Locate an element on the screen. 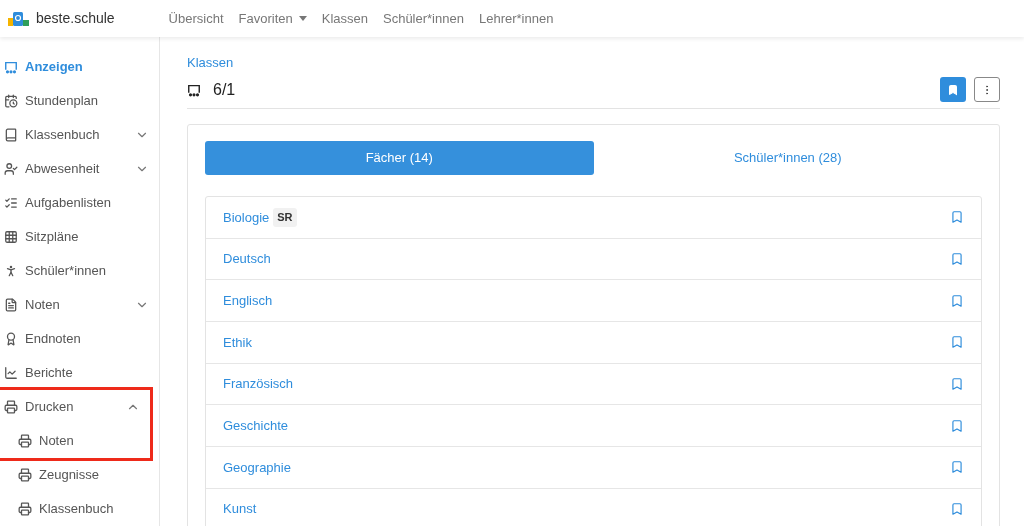 This screenshot has height=526, width=1024. sidebar-item: Stundenplan is located at coordinates (79, 101).